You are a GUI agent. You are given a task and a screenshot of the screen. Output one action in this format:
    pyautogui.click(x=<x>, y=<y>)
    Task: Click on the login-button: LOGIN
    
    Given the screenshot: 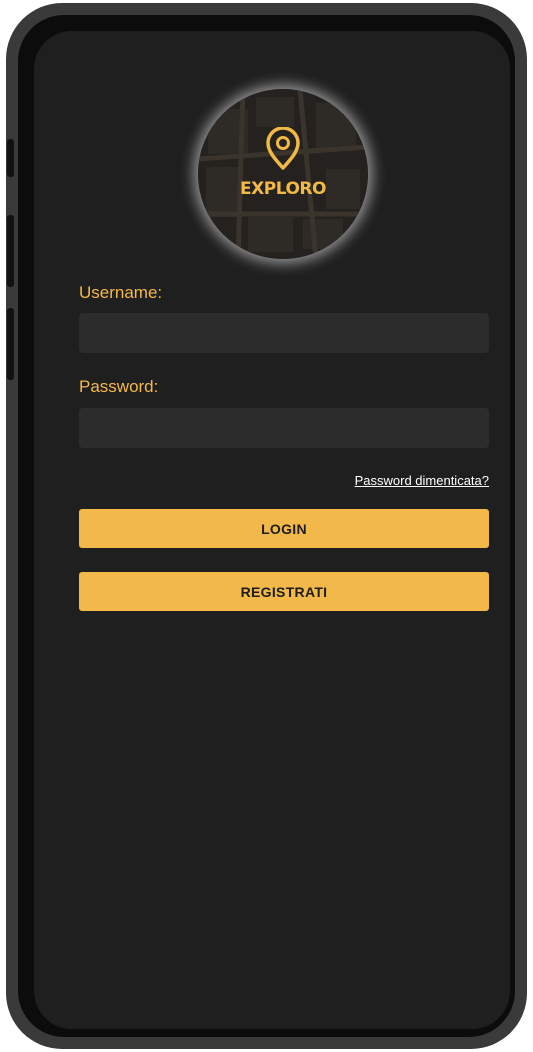 What is the action you would take?
    pyautogui.click(x=284, y=528)
    